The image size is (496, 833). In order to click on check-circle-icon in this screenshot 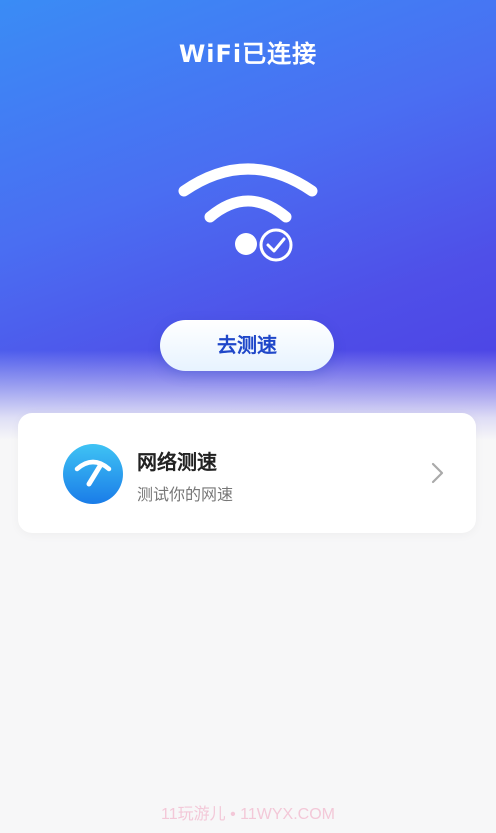, I will do `click(276, 245)`.